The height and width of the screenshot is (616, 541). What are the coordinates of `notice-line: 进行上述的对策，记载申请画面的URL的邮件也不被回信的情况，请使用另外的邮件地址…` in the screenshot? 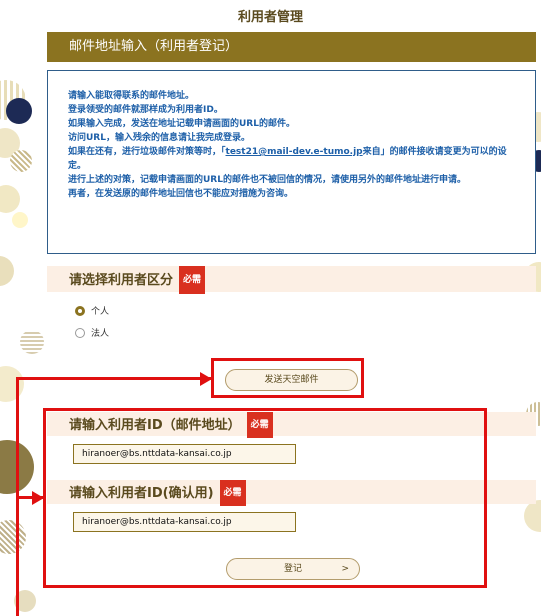 It's located at (267, 180).